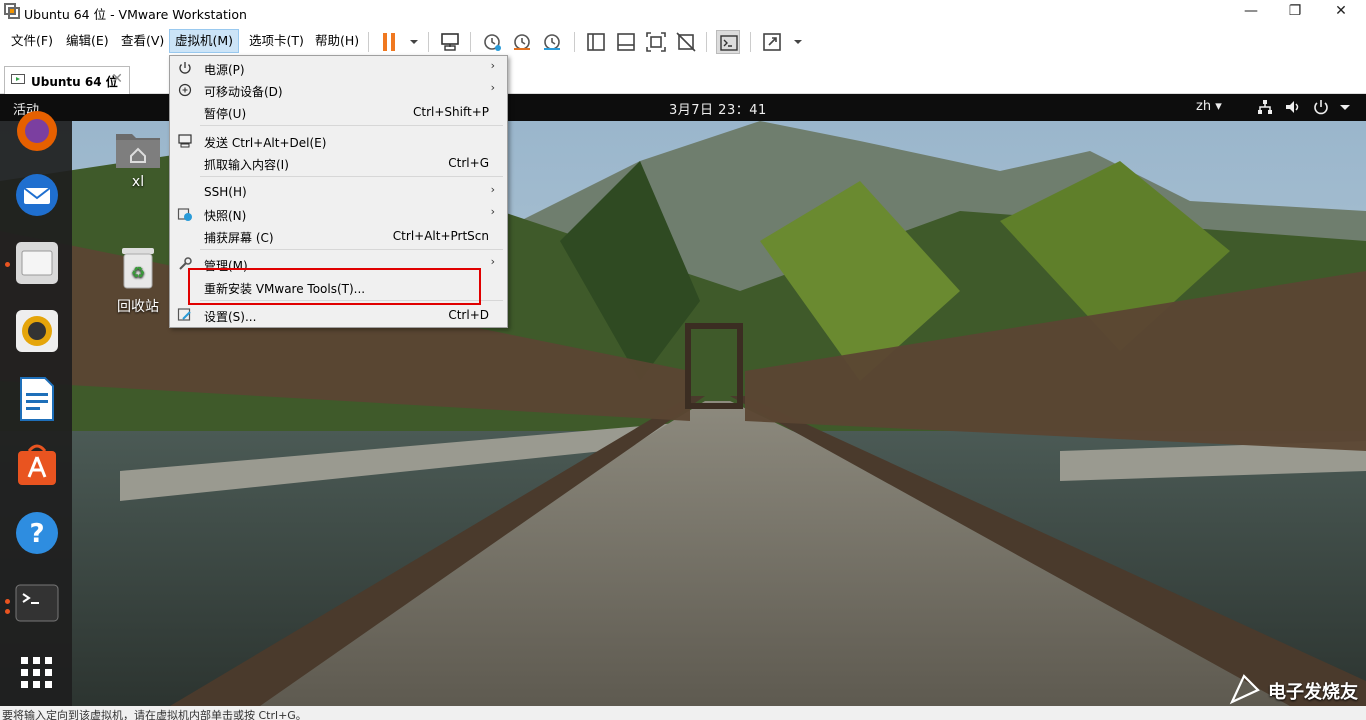 The width and height of the screenshot is (1366, 720). I want to click on thumbnail-bar-icon, so click(626, 42).